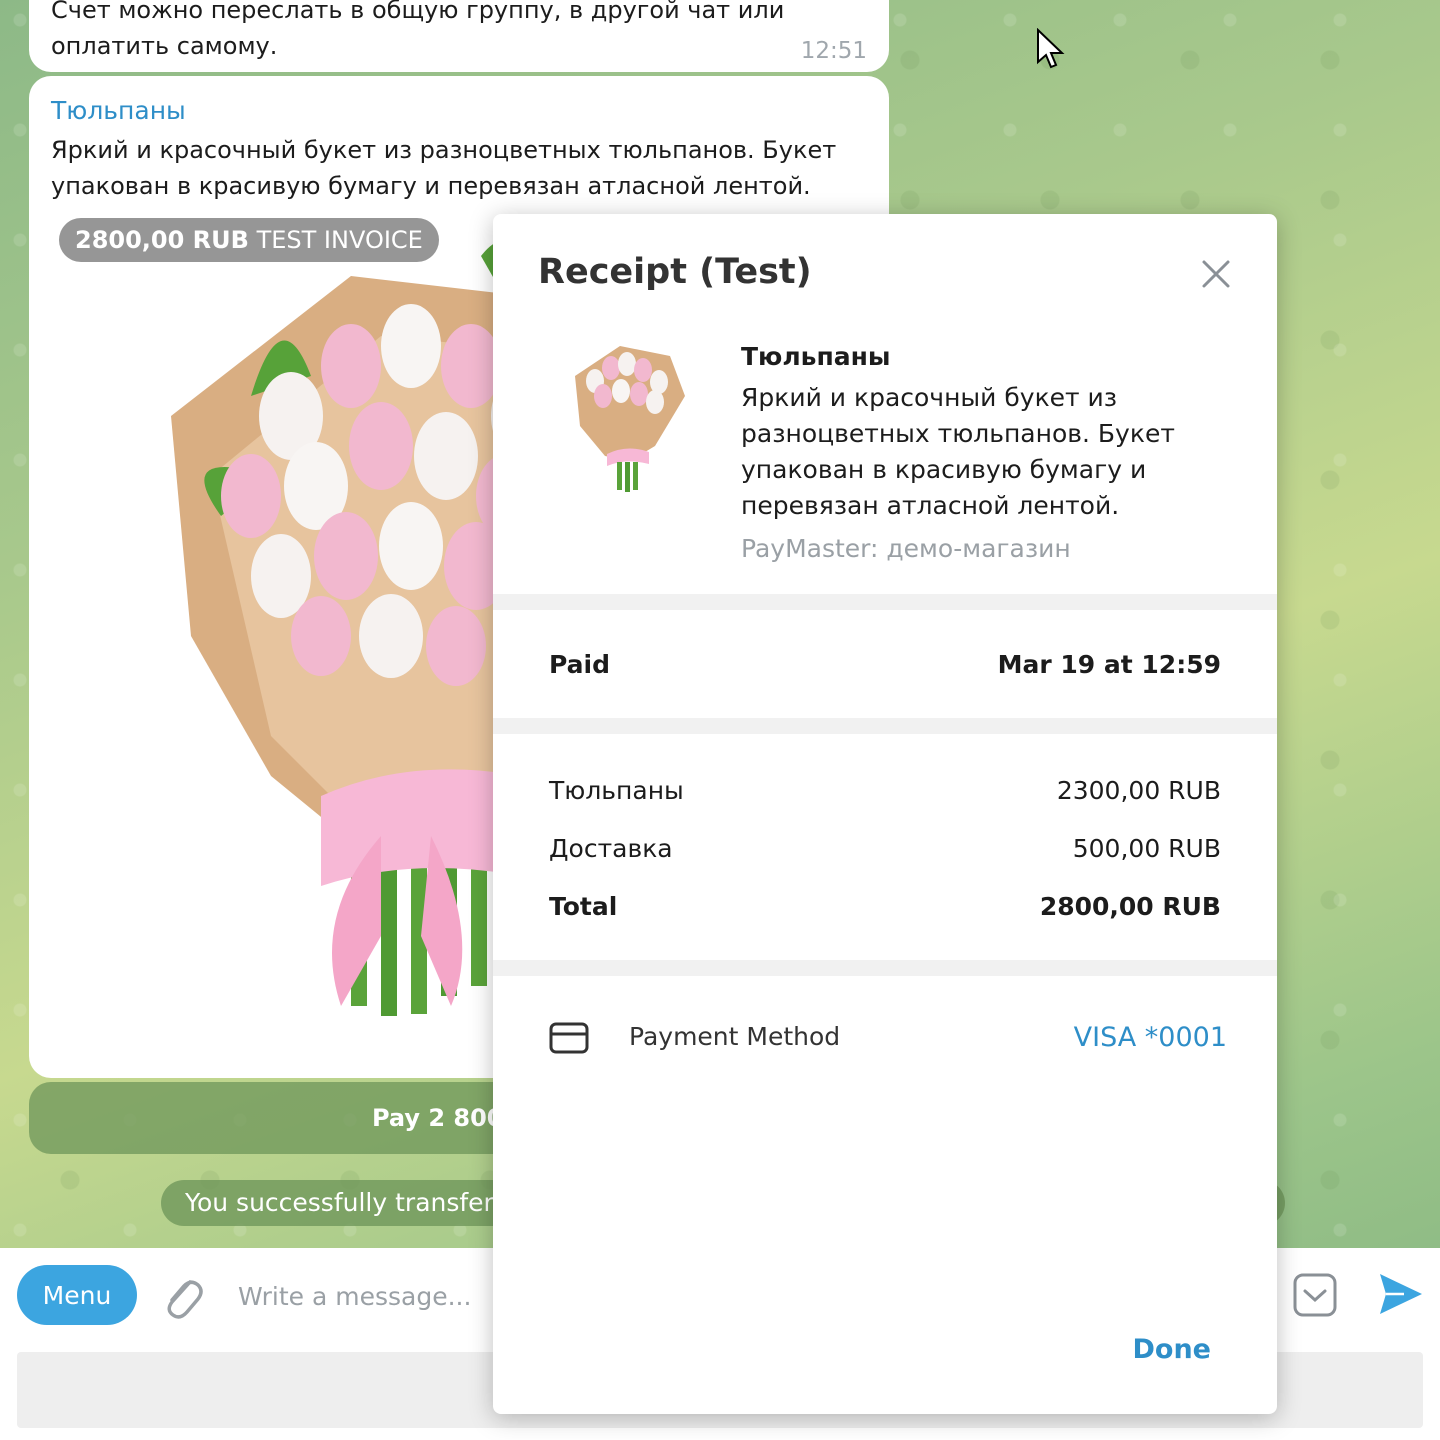 Image resolution: width=1440 pixels, height=1440 pixels. What do you see at coordinates (833, 51) in the screenshot?
I see `message-time: 12:51` at bounding box center [833, 51].